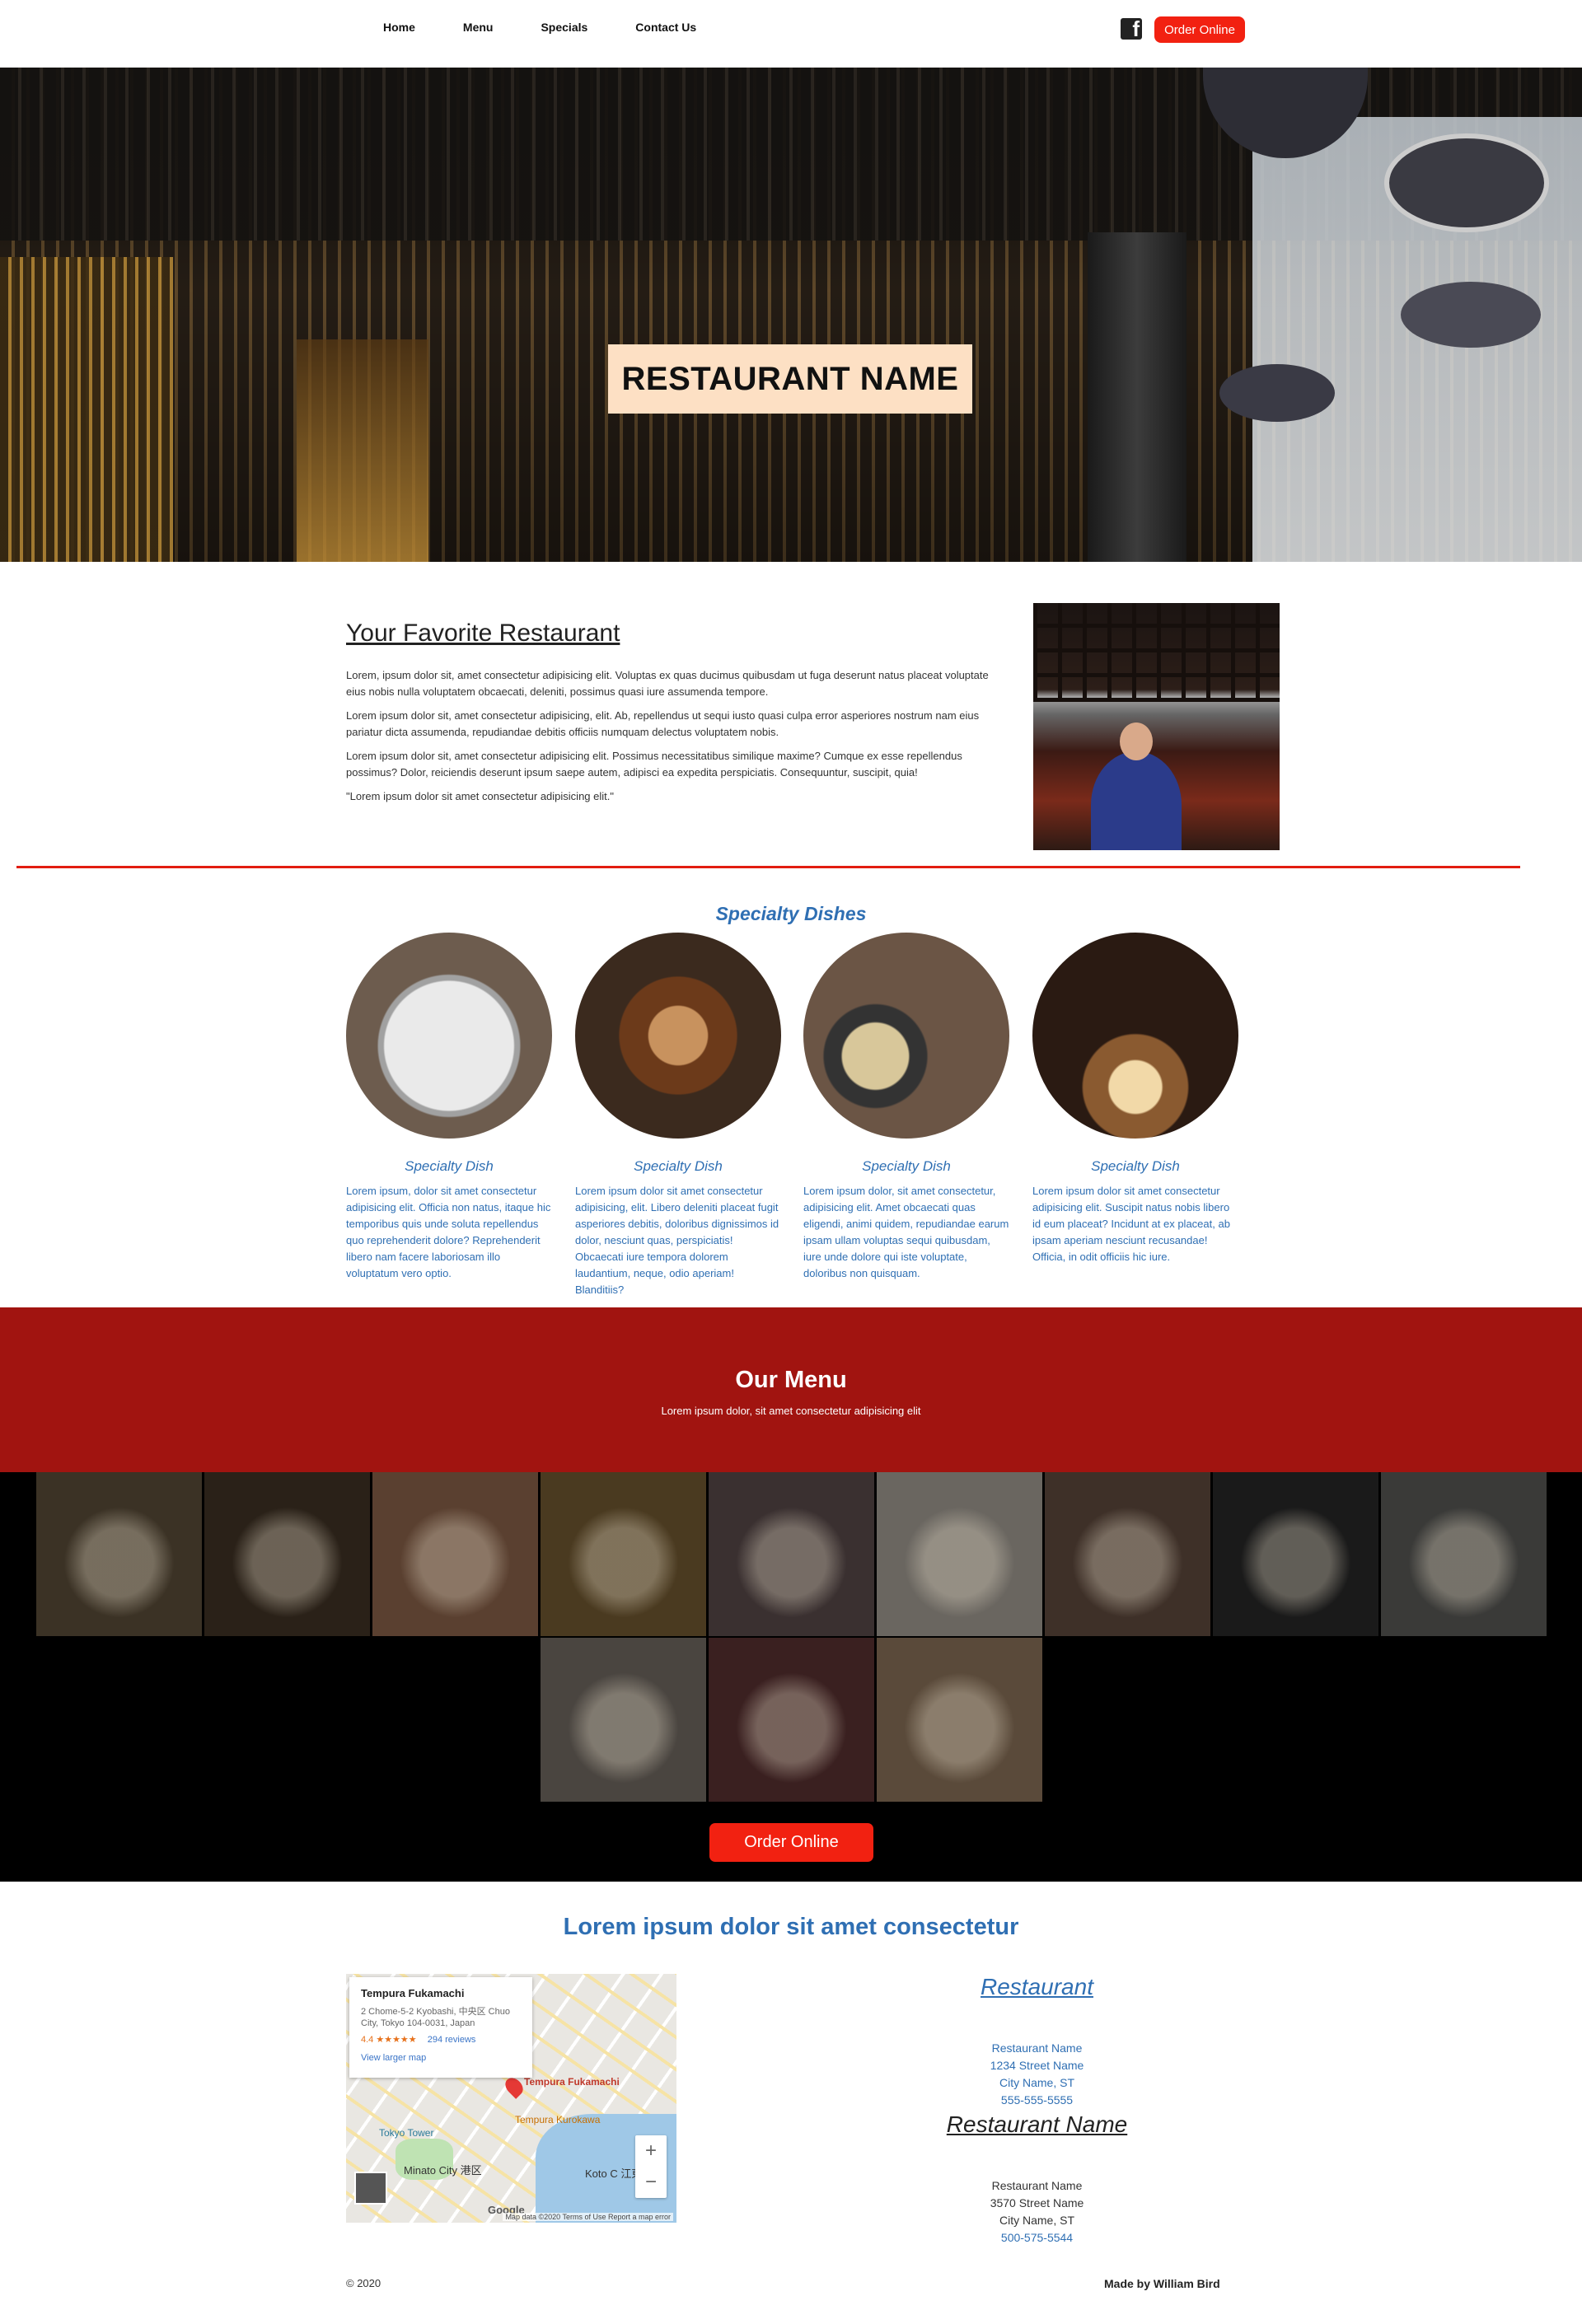  I want to click on about-heading: Your Favorite Restaurant, so click(483, 633).